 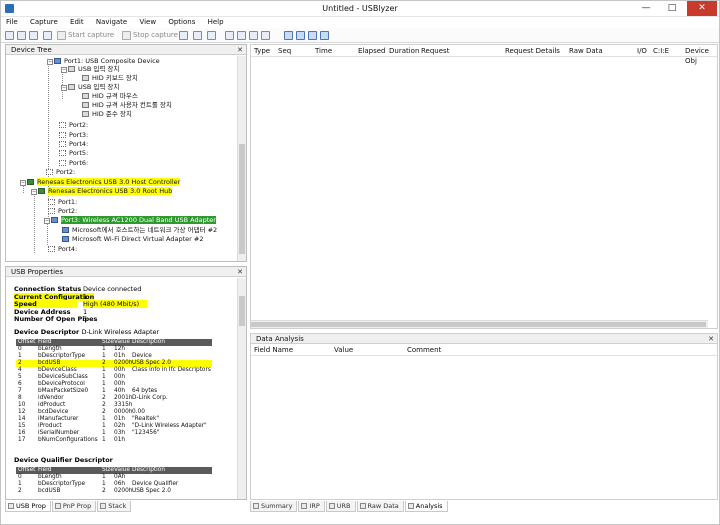 What do you see at coordinates (74, 506) in the screenshot?
I see `tab-pnp-prop: PnP Prop` at bounding box center [74, 506].